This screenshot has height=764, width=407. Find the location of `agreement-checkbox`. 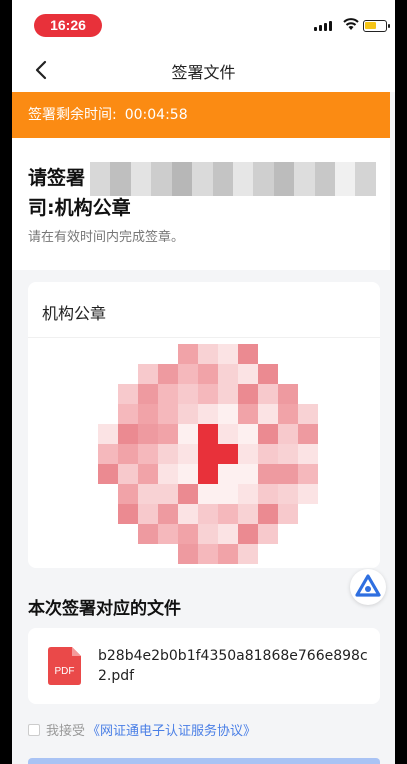

agreement-checkbox is located at coordinates (34, 729).